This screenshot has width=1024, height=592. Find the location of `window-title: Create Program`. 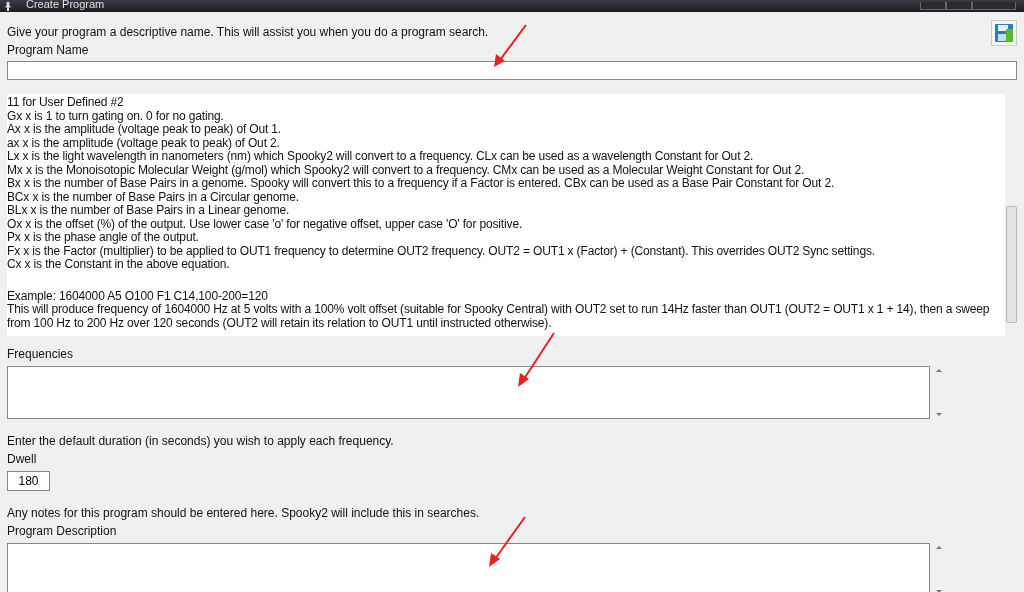

window-title: Create Program is located at coordinates (65, 5).